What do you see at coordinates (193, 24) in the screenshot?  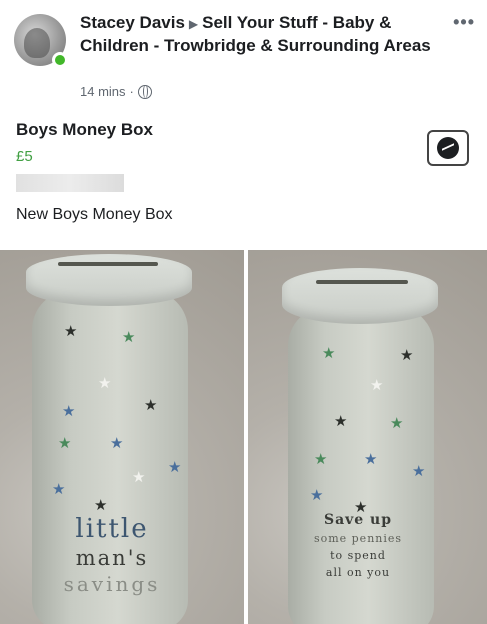 I see `arrow-icon: ▶` at bounding box center [193, 24].